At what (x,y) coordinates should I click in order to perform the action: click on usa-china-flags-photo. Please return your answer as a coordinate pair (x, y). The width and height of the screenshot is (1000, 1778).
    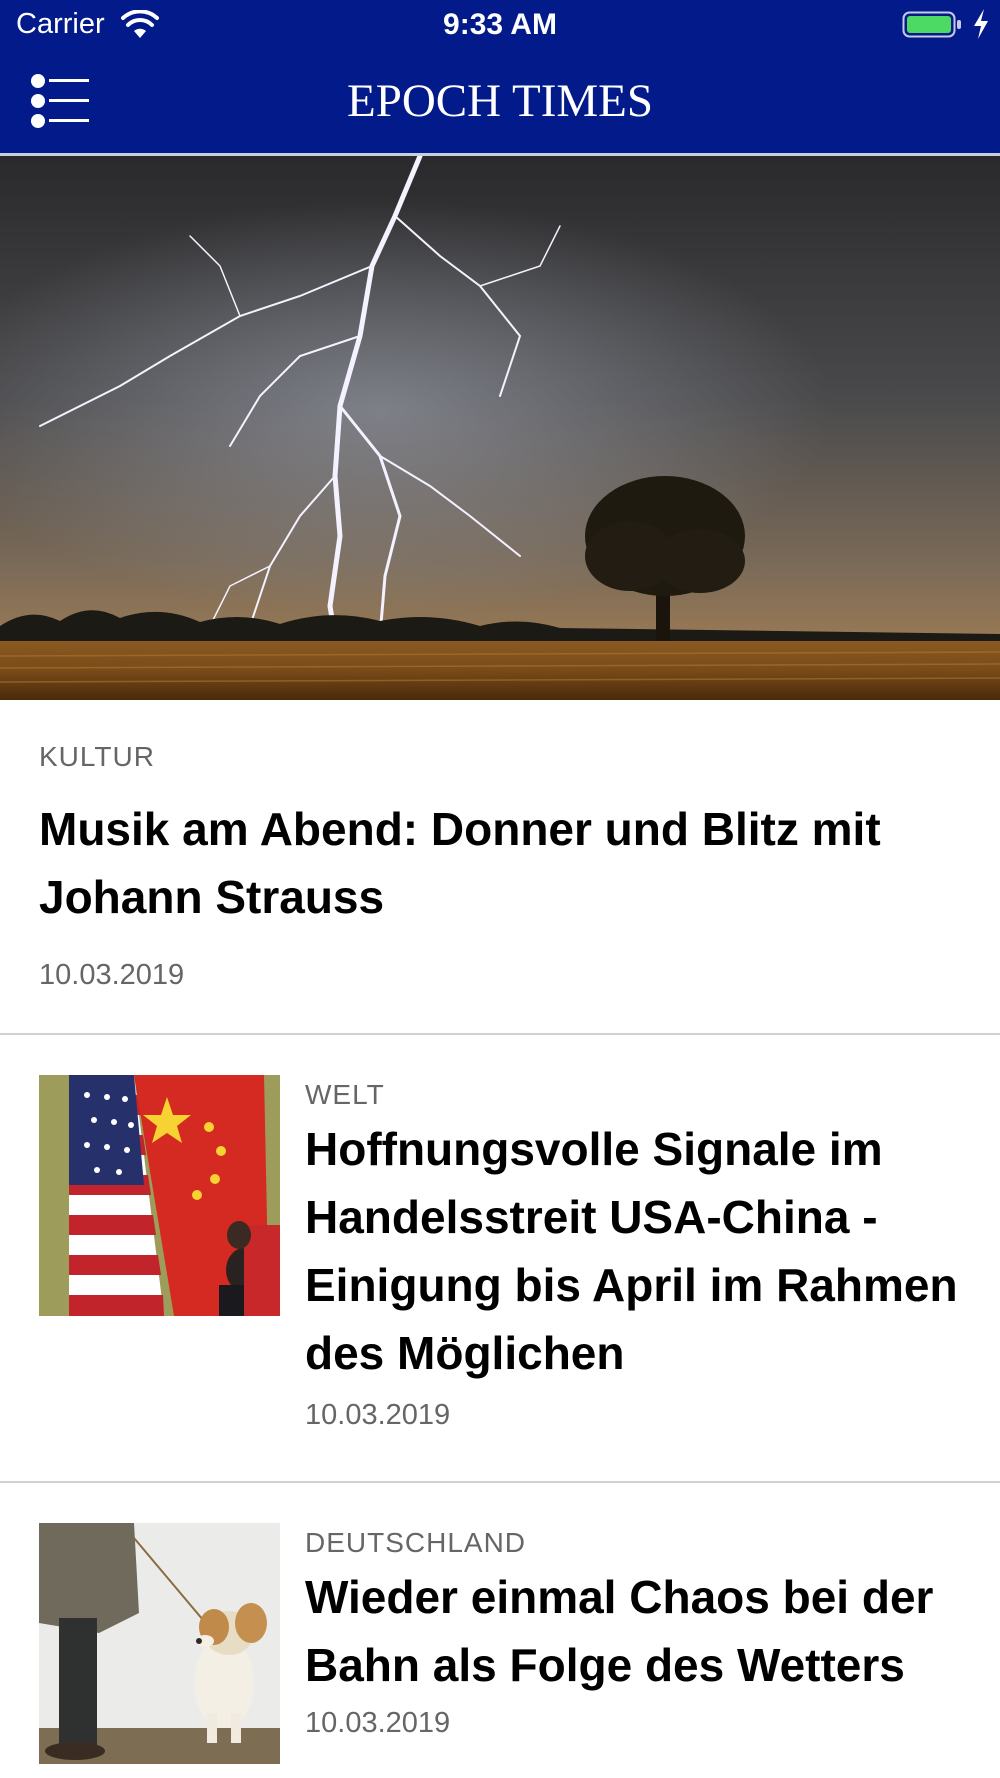
    Looking at the image, I should click on (159, 1195).